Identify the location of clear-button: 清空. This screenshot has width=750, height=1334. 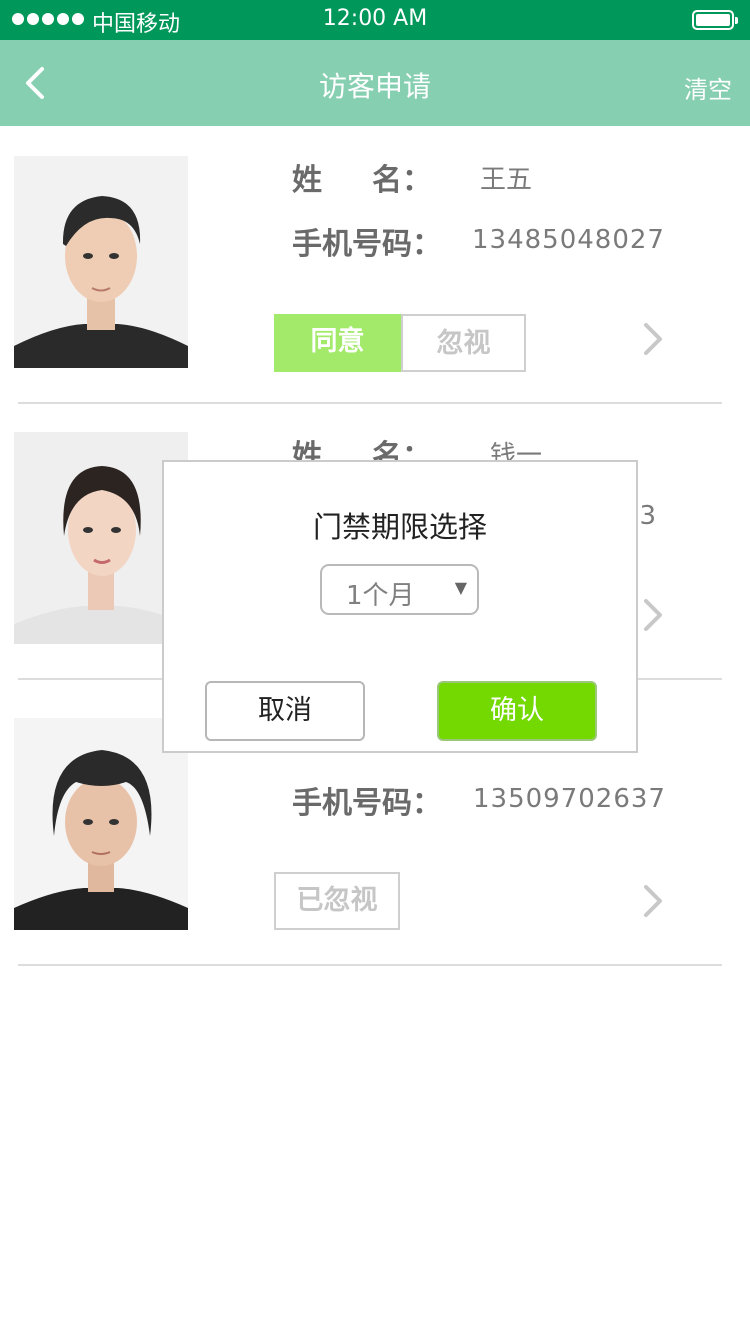
(708, 87).